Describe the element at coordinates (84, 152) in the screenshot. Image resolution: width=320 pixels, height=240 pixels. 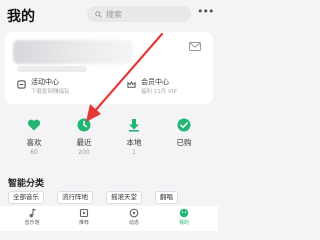
I see `quick-count: 200` at that location.